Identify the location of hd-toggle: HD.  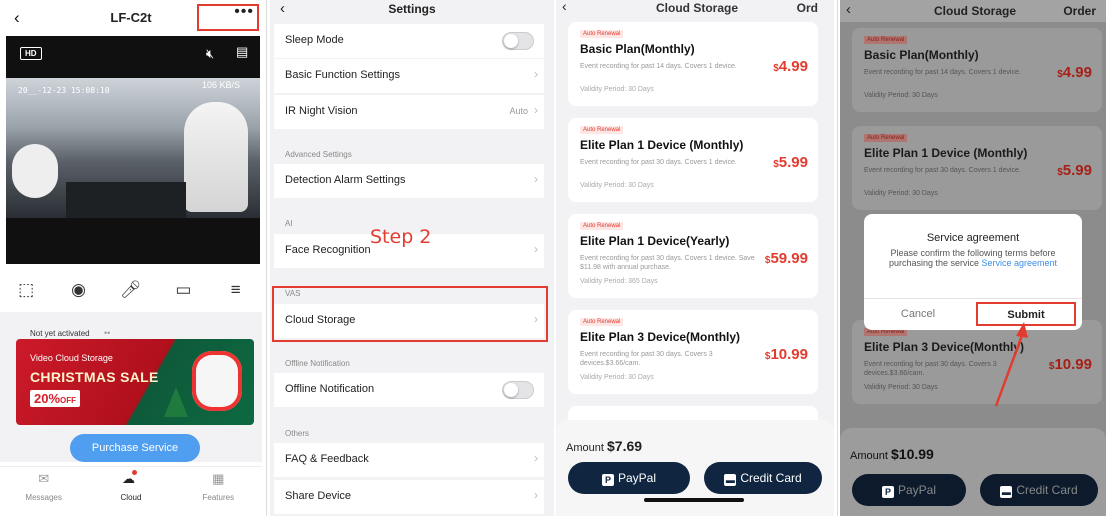
(31, 53).